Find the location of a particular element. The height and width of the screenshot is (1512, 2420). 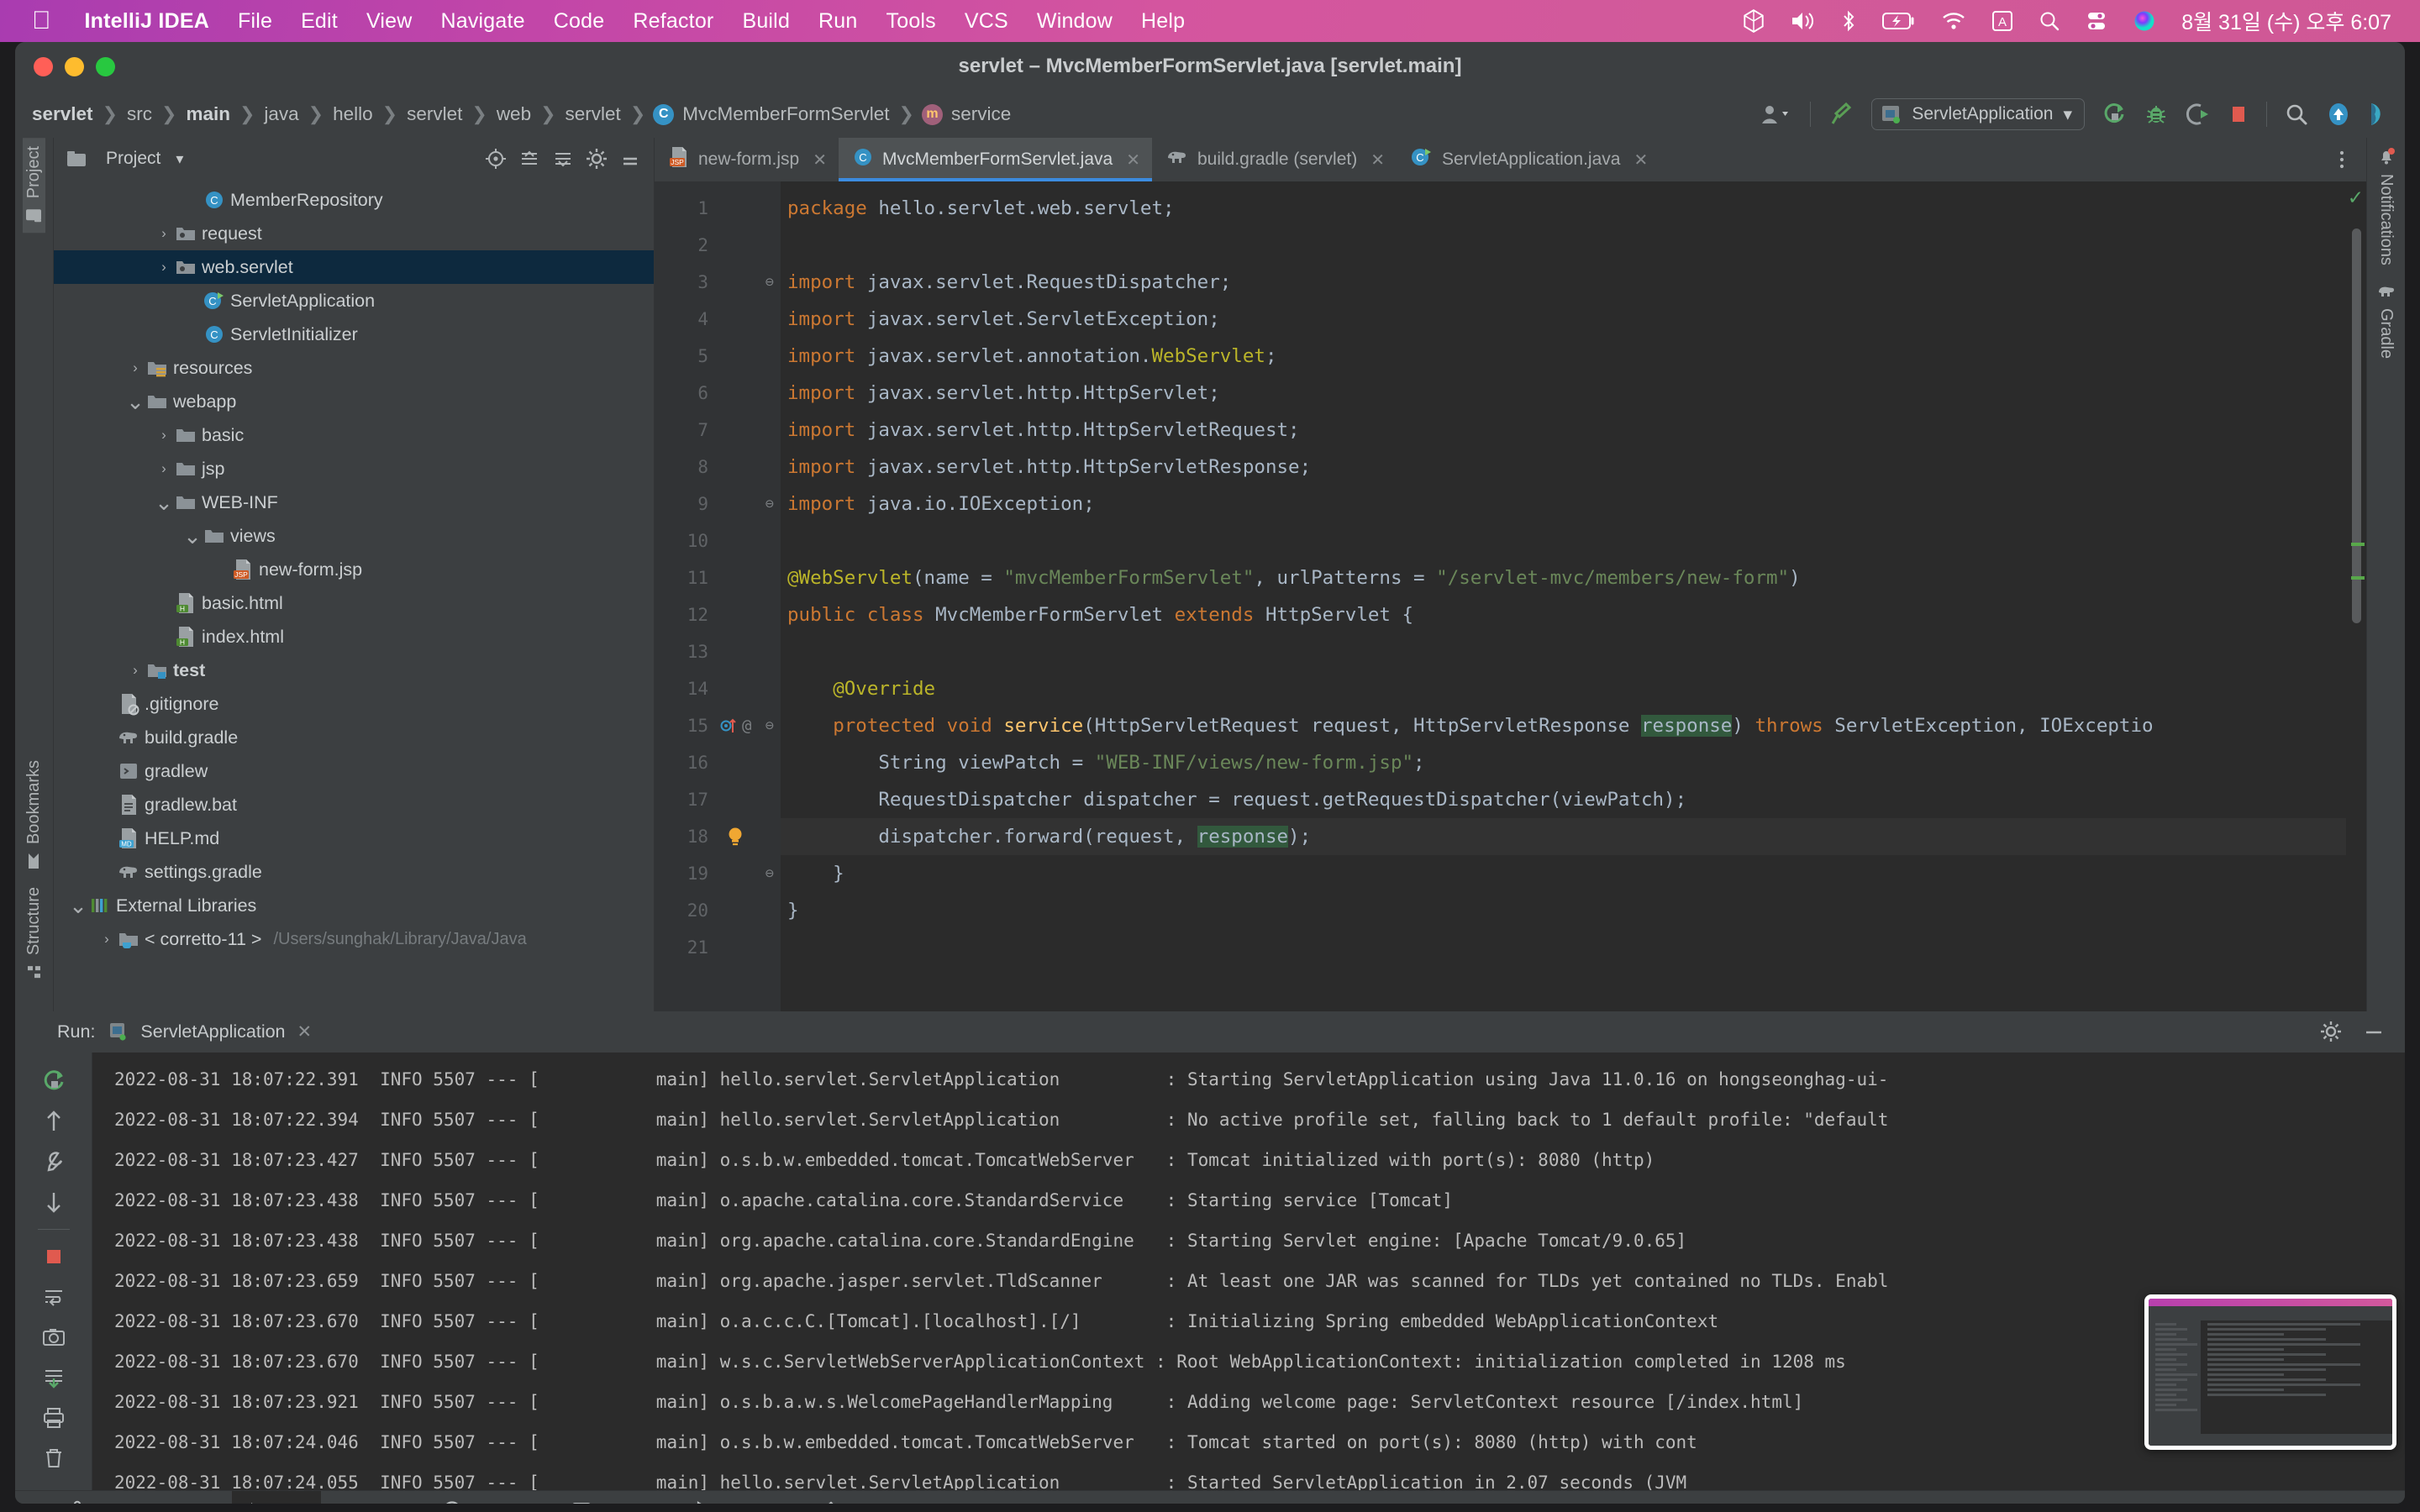

input-source-A-icon: A is located at coordinates (2002, 21).